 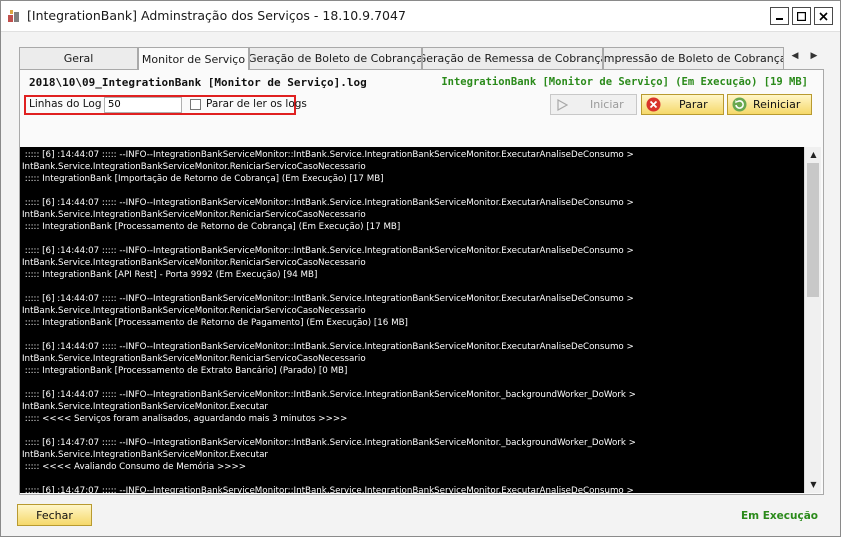 I want to click on tab-label: Geração de Boleto de Cobrança, so click(x=335, y=58).